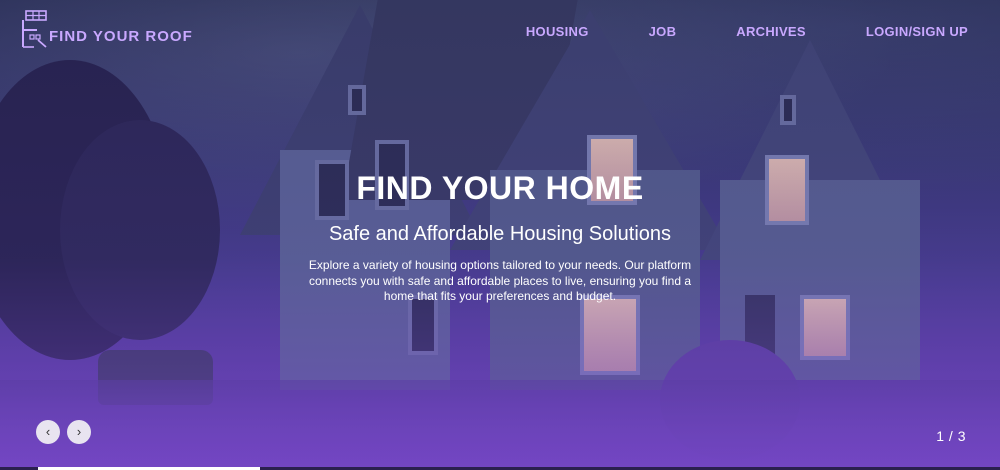  What do you see at coordinates (34, 29) in the screenshot?
I see `house-logo-icon` at bounding box center [34, 29].